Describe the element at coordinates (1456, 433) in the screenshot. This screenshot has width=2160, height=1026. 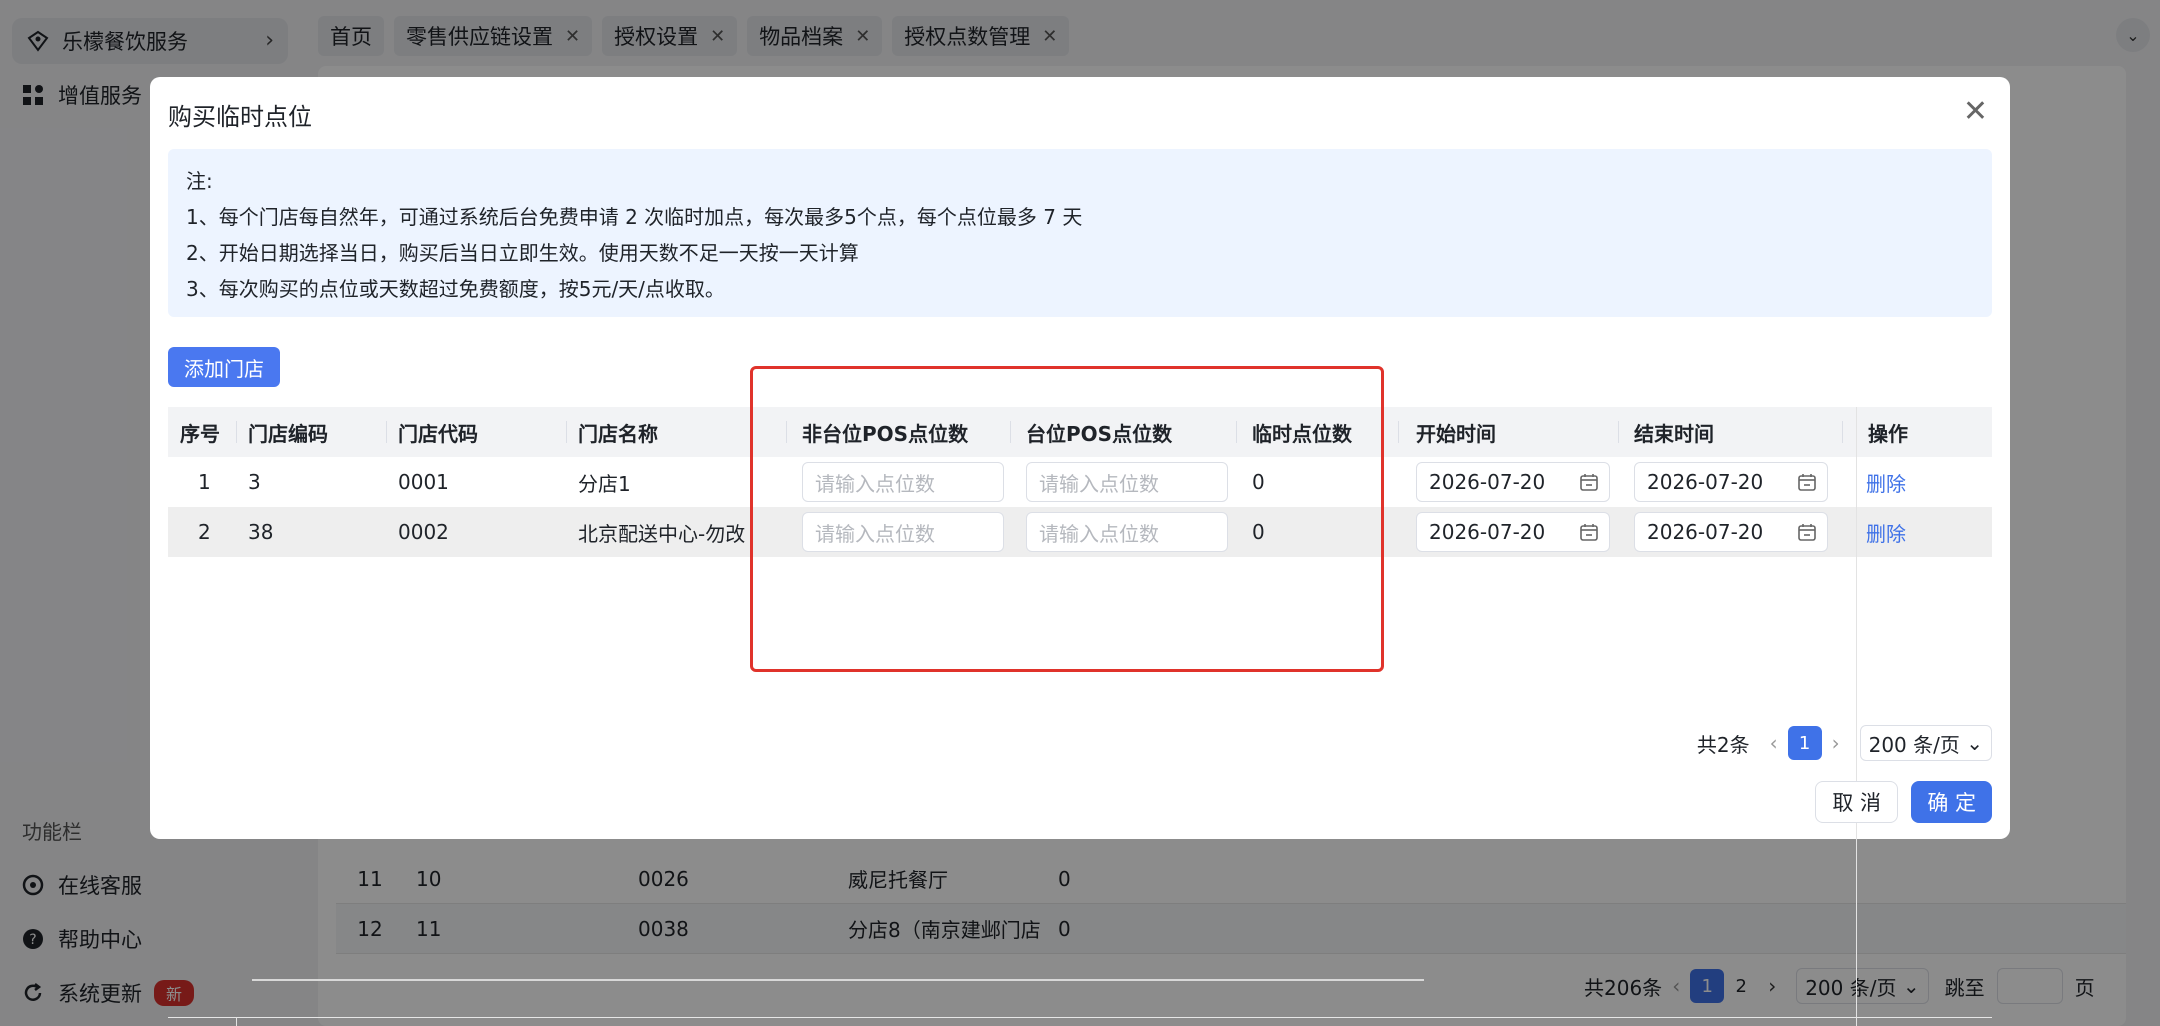
I see `header-start-time: 开始时间` at that location.